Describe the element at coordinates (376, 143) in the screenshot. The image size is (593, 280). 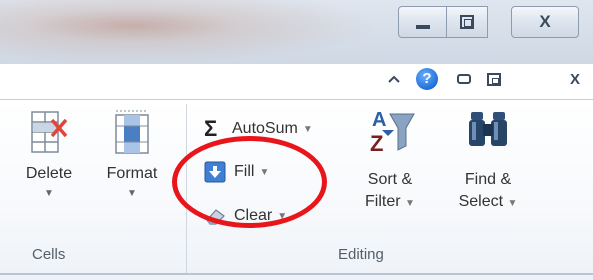
I see `svg-text: Z` at that location.